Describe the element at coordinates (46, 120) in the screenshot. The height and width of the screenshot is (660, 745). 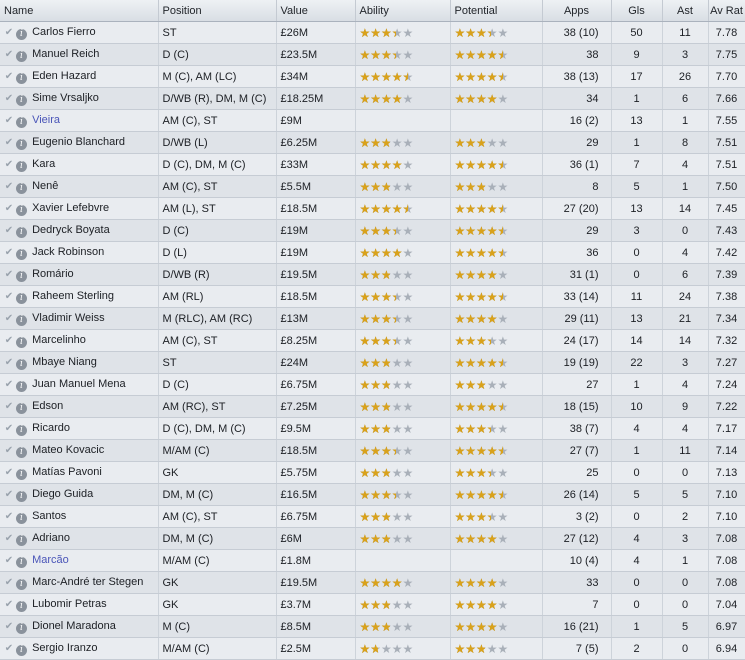
I see `player-name: Vieira` at that location.